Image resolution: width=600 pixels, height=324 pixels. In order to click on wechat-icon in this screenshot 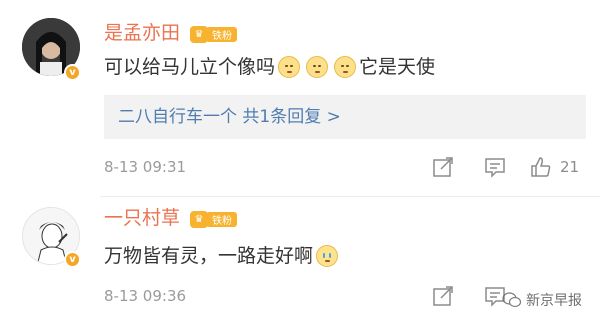, I will do `click(512, 300)`.